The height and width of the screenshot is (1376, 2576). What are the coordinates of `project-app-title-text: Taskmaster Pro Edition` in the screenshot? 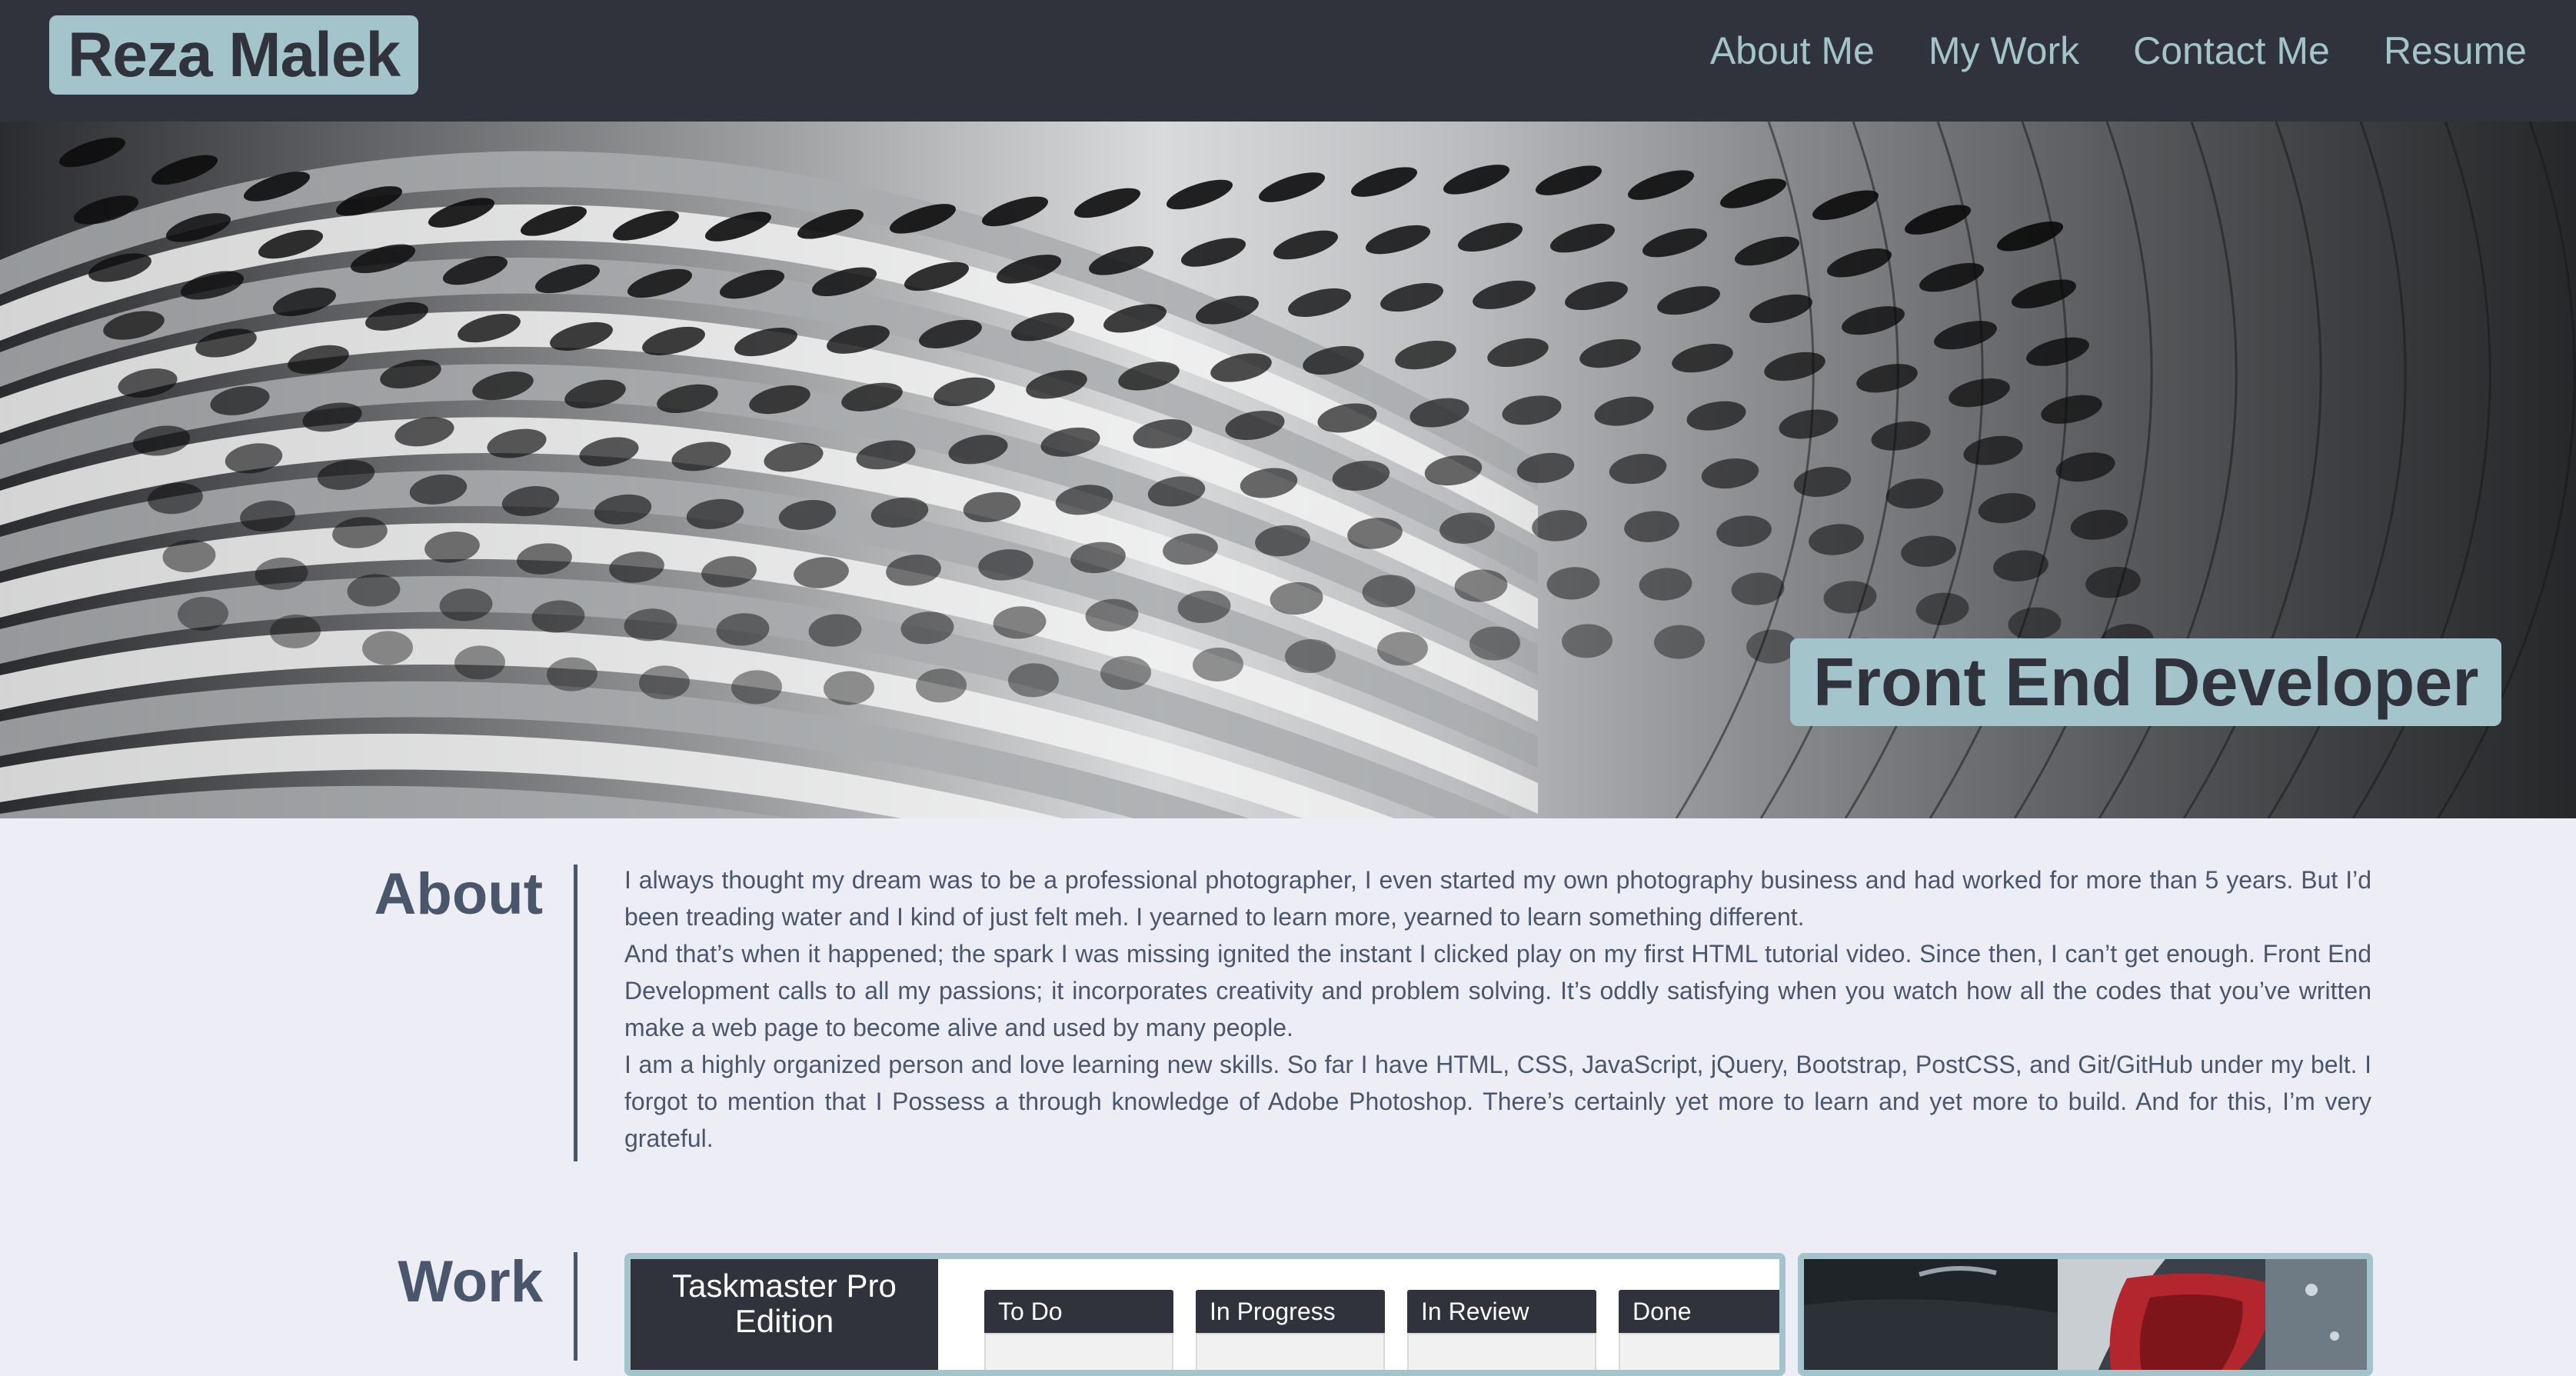 It's located at (784, 1303).